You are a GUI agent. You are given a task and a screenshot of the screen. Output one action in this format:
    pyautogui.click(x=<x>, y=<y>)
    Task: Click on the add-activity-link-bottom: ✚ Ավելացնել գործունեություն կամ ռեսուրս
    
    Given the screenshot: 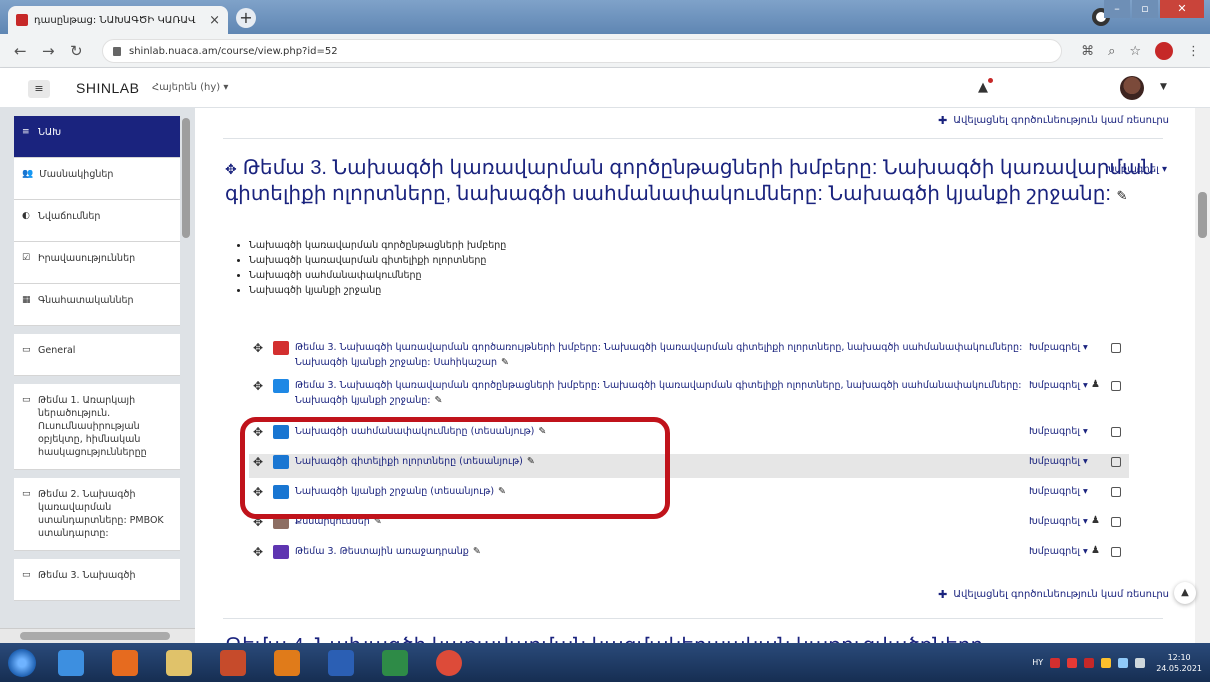 What is the action you would take?
    pyautogui.click(x=1053, y=594)
    